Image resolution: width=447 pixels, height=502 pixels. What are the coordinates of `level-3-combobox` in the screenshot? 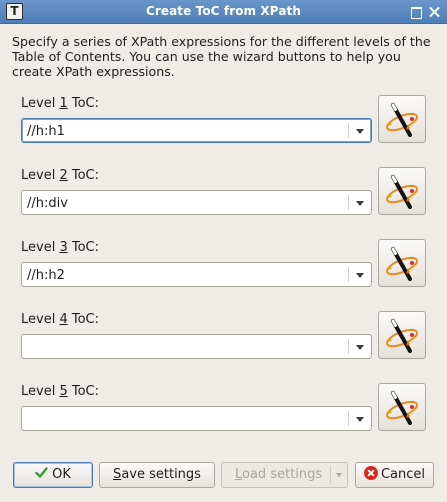 It's located at (196, 274).